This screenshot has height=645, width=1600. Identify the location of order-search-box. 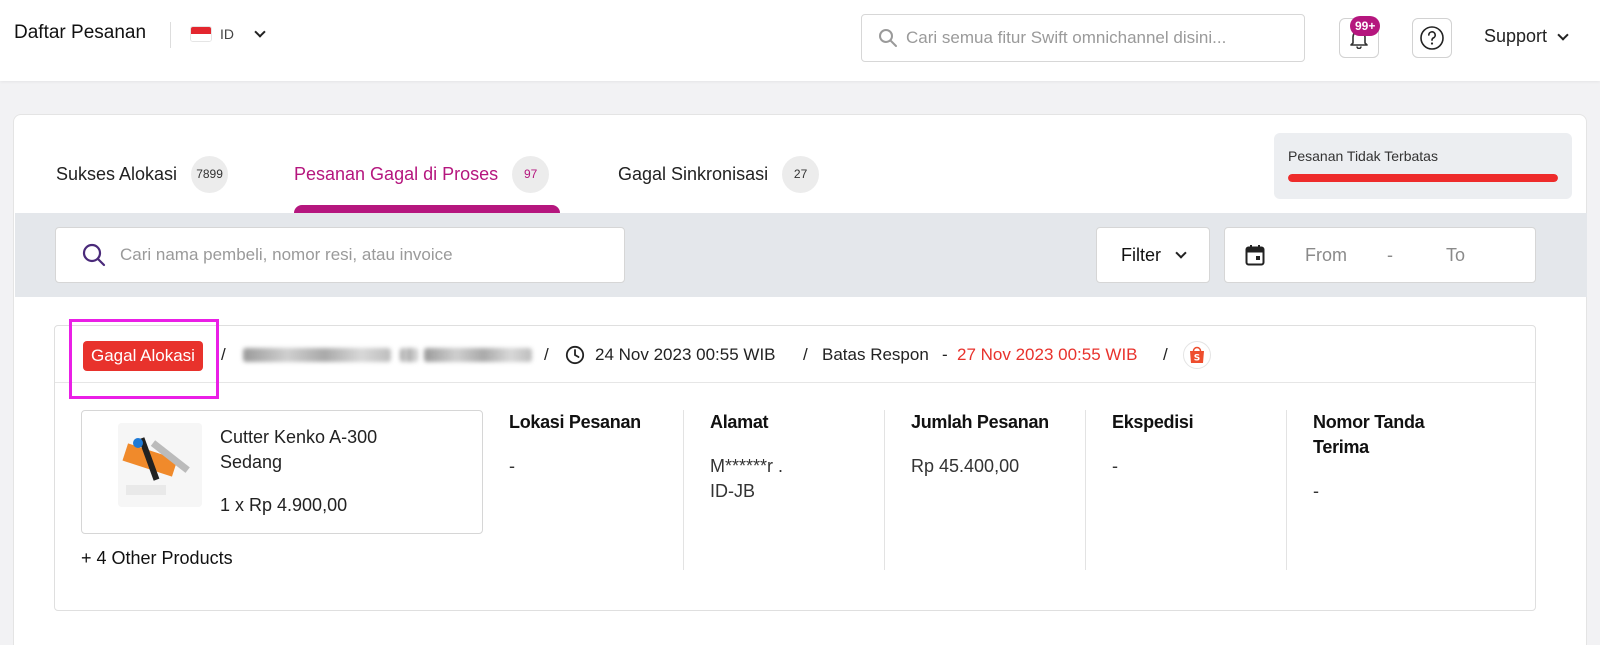
(340, 255).